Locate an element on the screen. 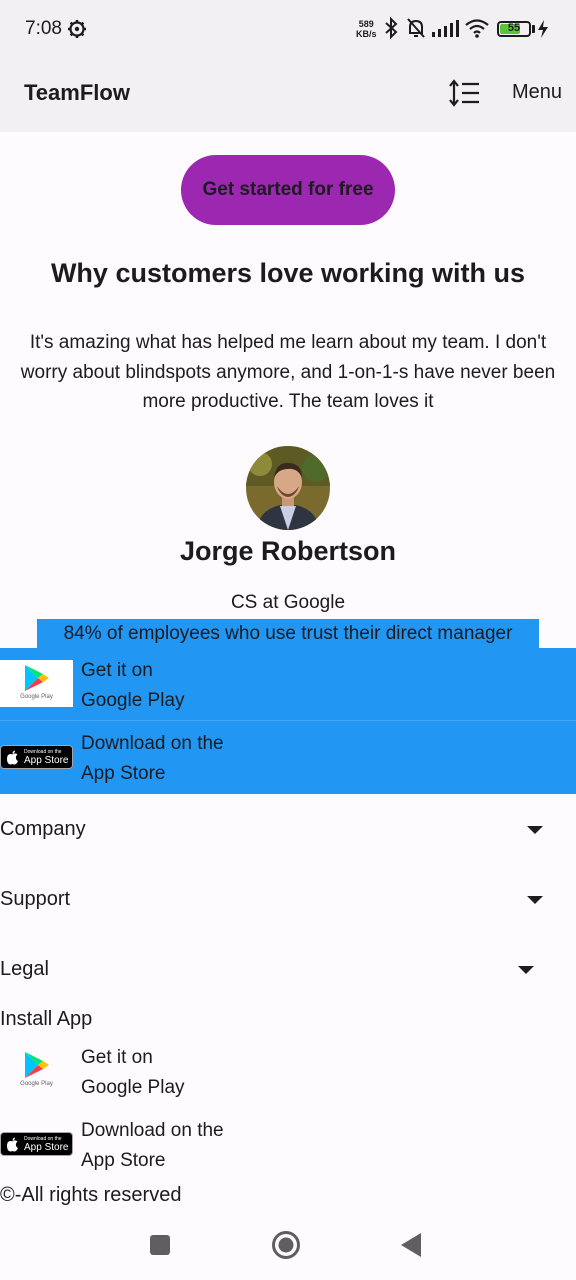  accordion-legal-label: Legal is located at coordinates (24, 969).